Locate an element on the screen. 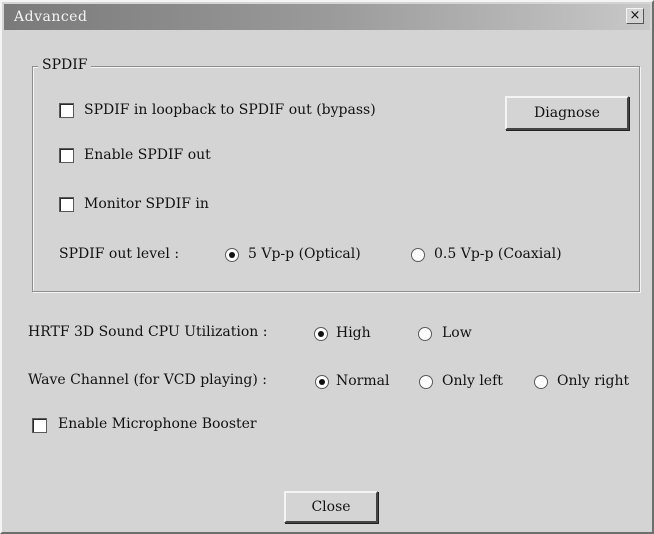 Image resolution: width=654 pixels, height=534 pixels. spdif-group-legend: SPDIF is located at coordinates (65, 65).